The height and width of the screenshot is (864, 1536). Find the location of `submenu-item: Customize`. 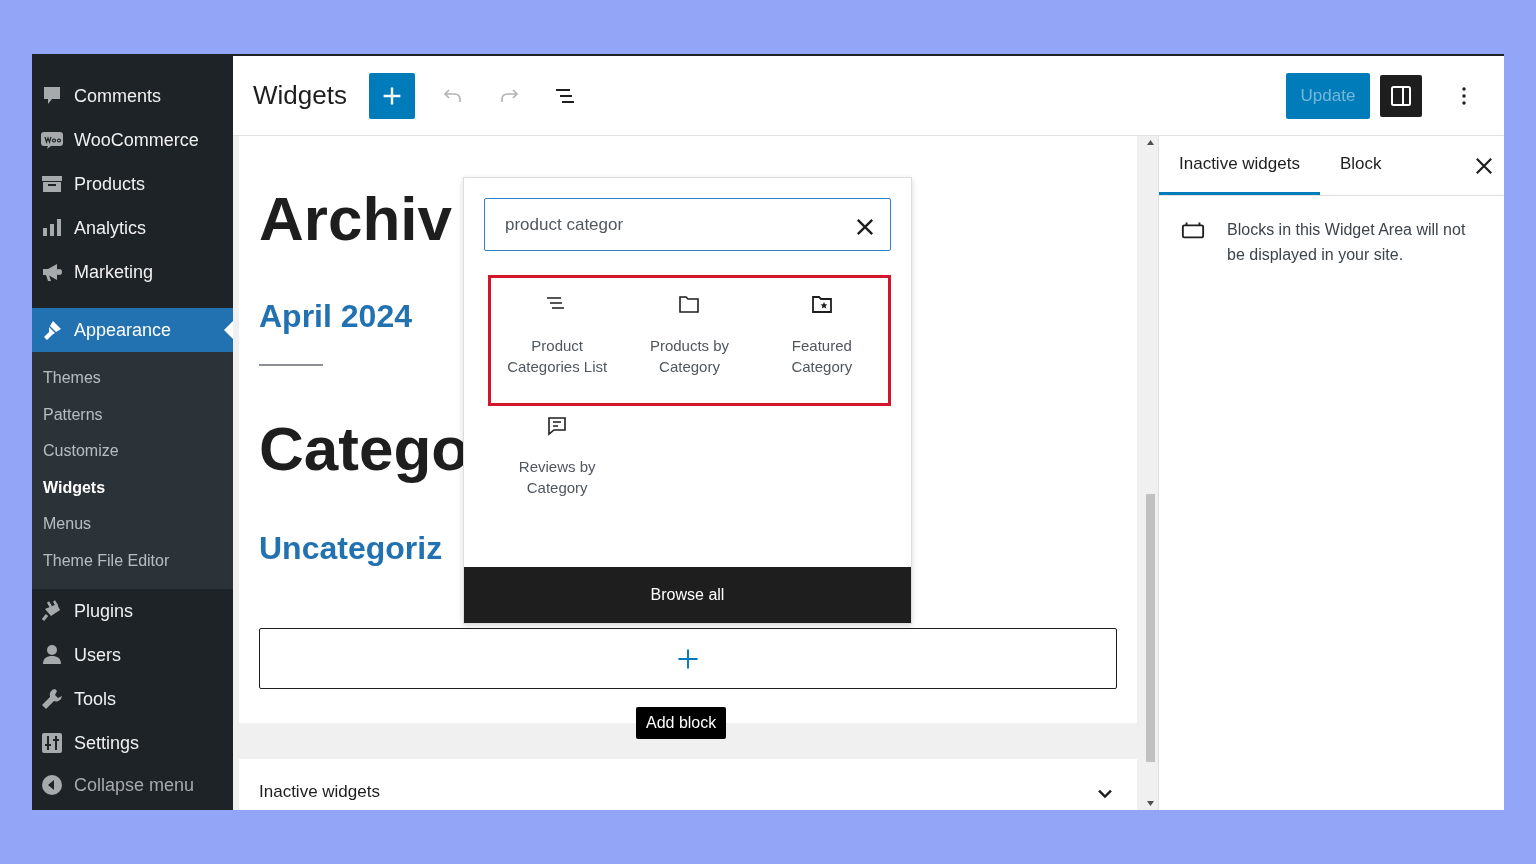

submenu-item: Customize is located at coordinates (132, 451).